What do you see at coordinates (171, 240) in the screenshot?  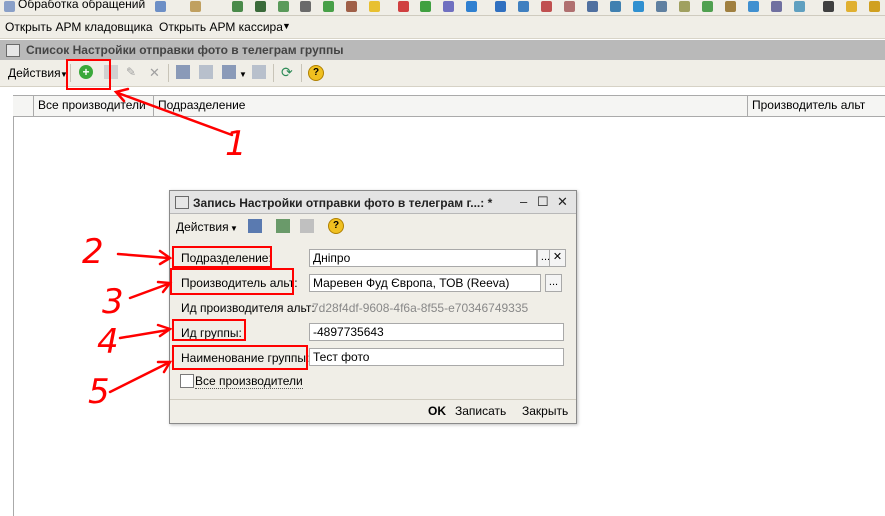 I see `annotation-arrows` at bounding box center [171, 240].